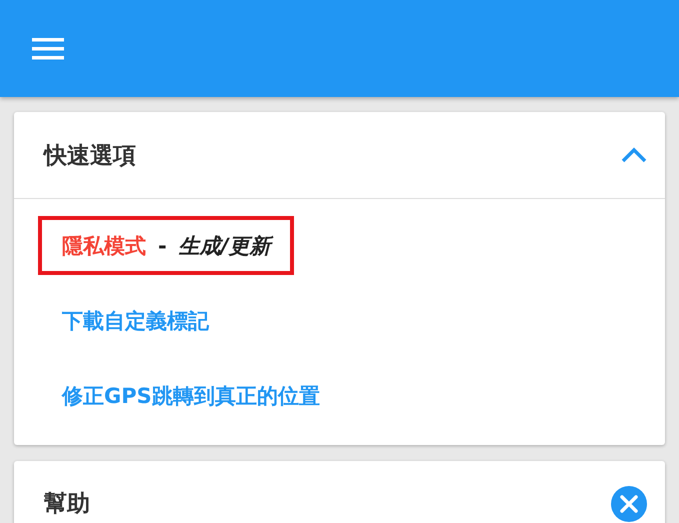 The image size is (679, 523). Describe the element at coordinates (67, 504) in the screenshot. I see `section-title: 幫助` at that location.